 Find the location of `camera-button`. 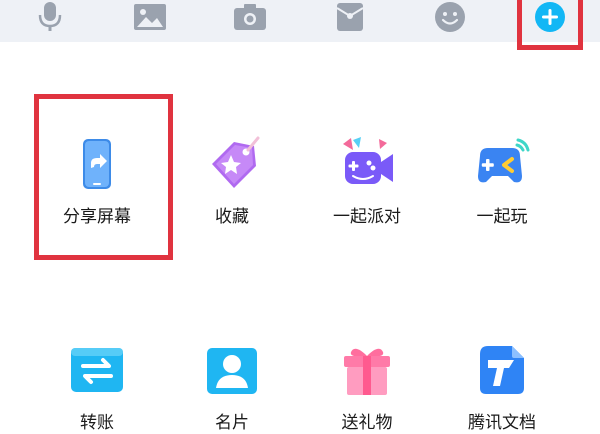

camera-button is located at coordinates (250, 17).